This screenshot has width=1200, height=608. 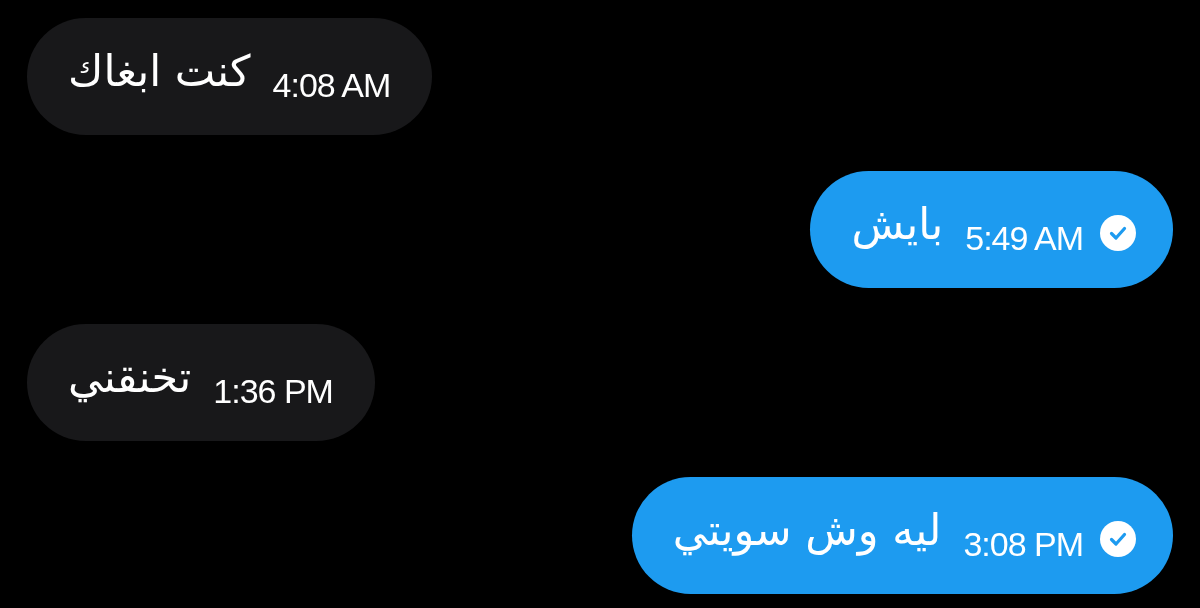 I want to click on message-time: 1:36 PM, so click(x=273, y=391).